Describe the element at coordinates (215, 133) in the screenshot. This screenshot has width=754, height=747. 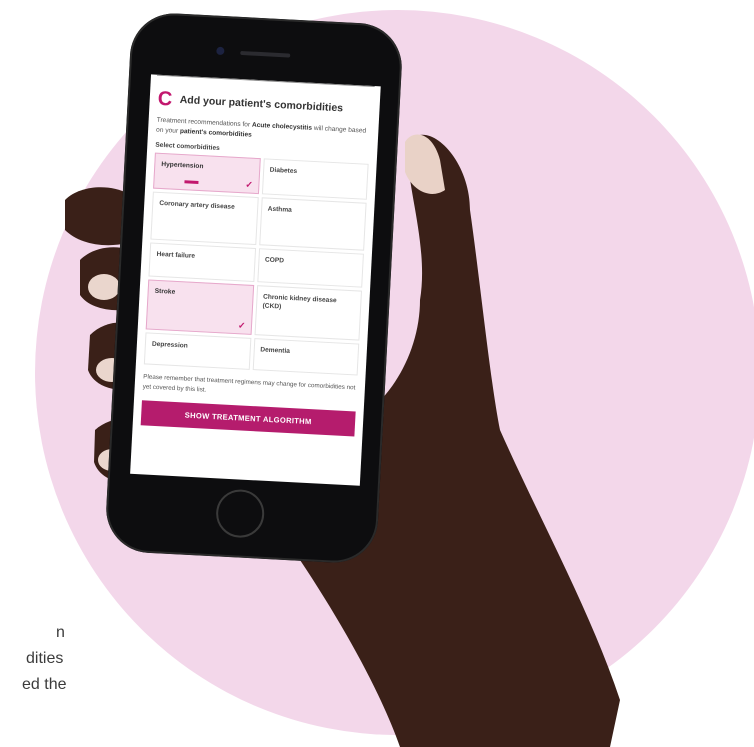
I see `description-suffix: patient's comorbidities` at that location.